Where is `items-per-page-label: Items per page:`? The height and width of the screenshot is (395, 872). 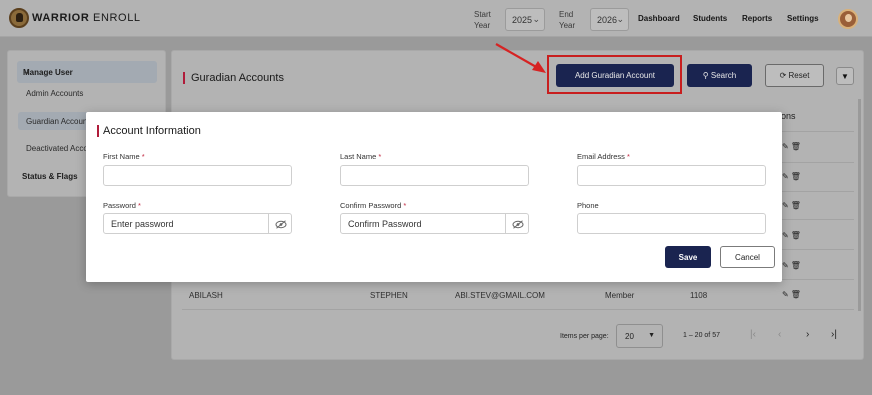
items-per-page-label: Items per page: is located at coordinates (584, 336).